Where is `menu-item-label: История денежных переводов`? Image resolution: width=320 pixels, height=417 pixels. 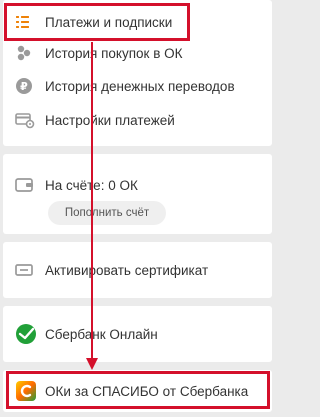 menu-item-label: История денежных переводов is located at coordinates (140, 86).